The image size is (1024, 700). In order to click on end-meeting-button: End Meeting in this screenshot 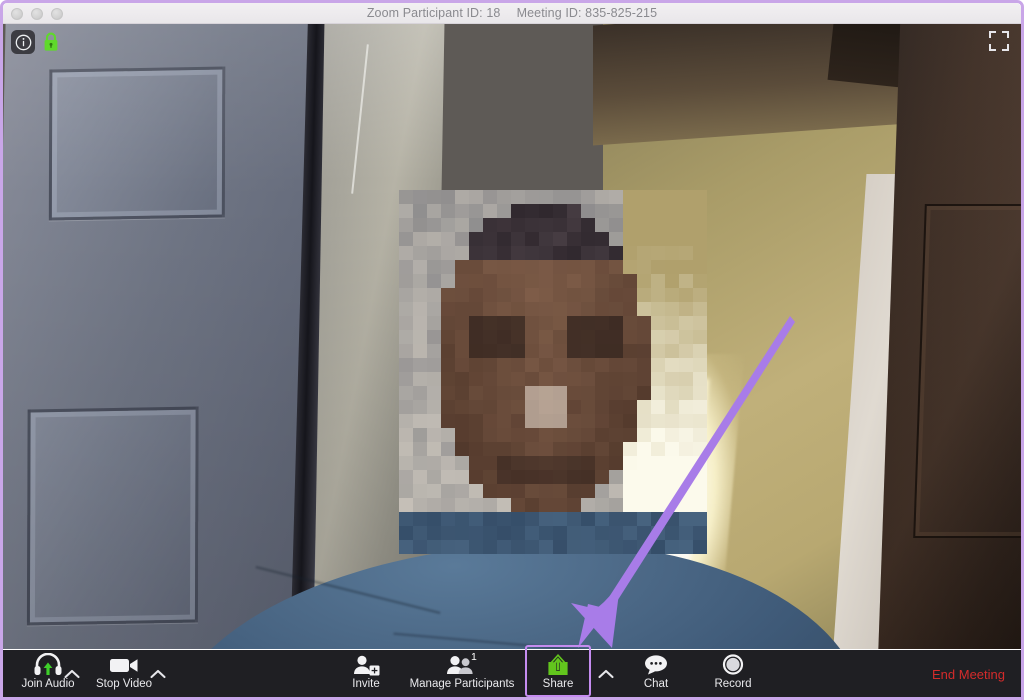, I will do `click(968, 674)`.